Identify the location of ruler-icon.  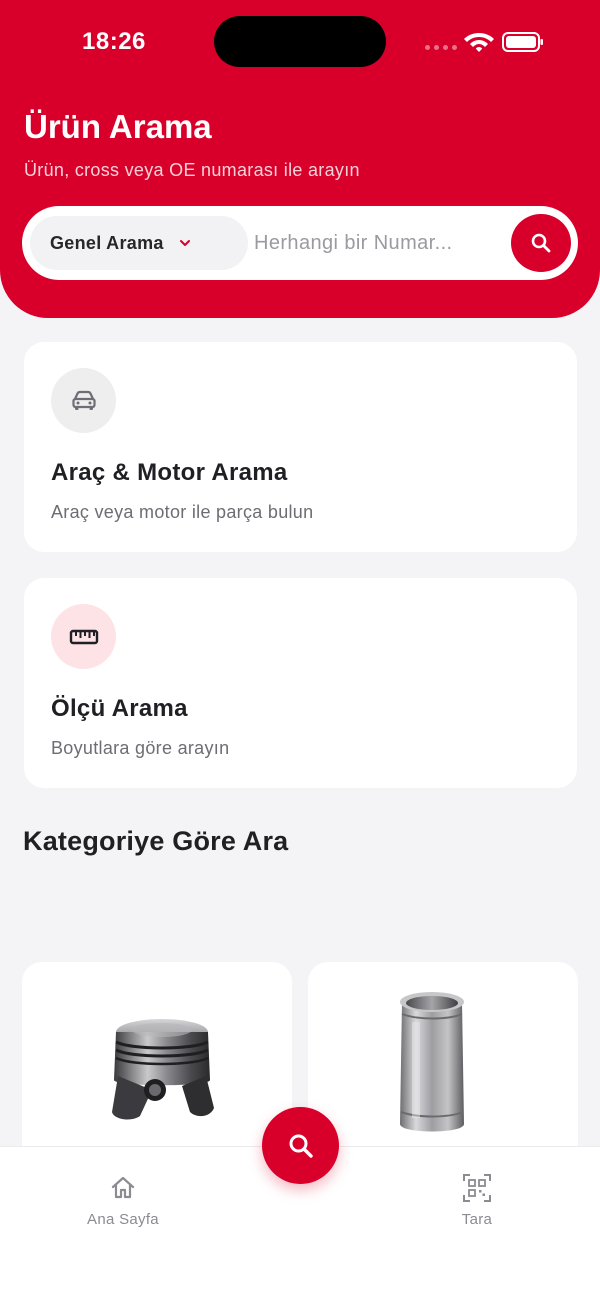
(83, 636).